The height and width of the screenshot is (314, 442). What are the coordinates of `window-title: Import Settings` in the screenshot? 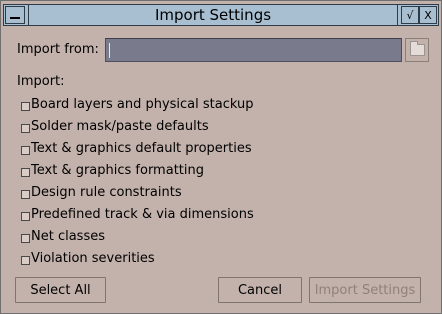 It's located at (213, 15).